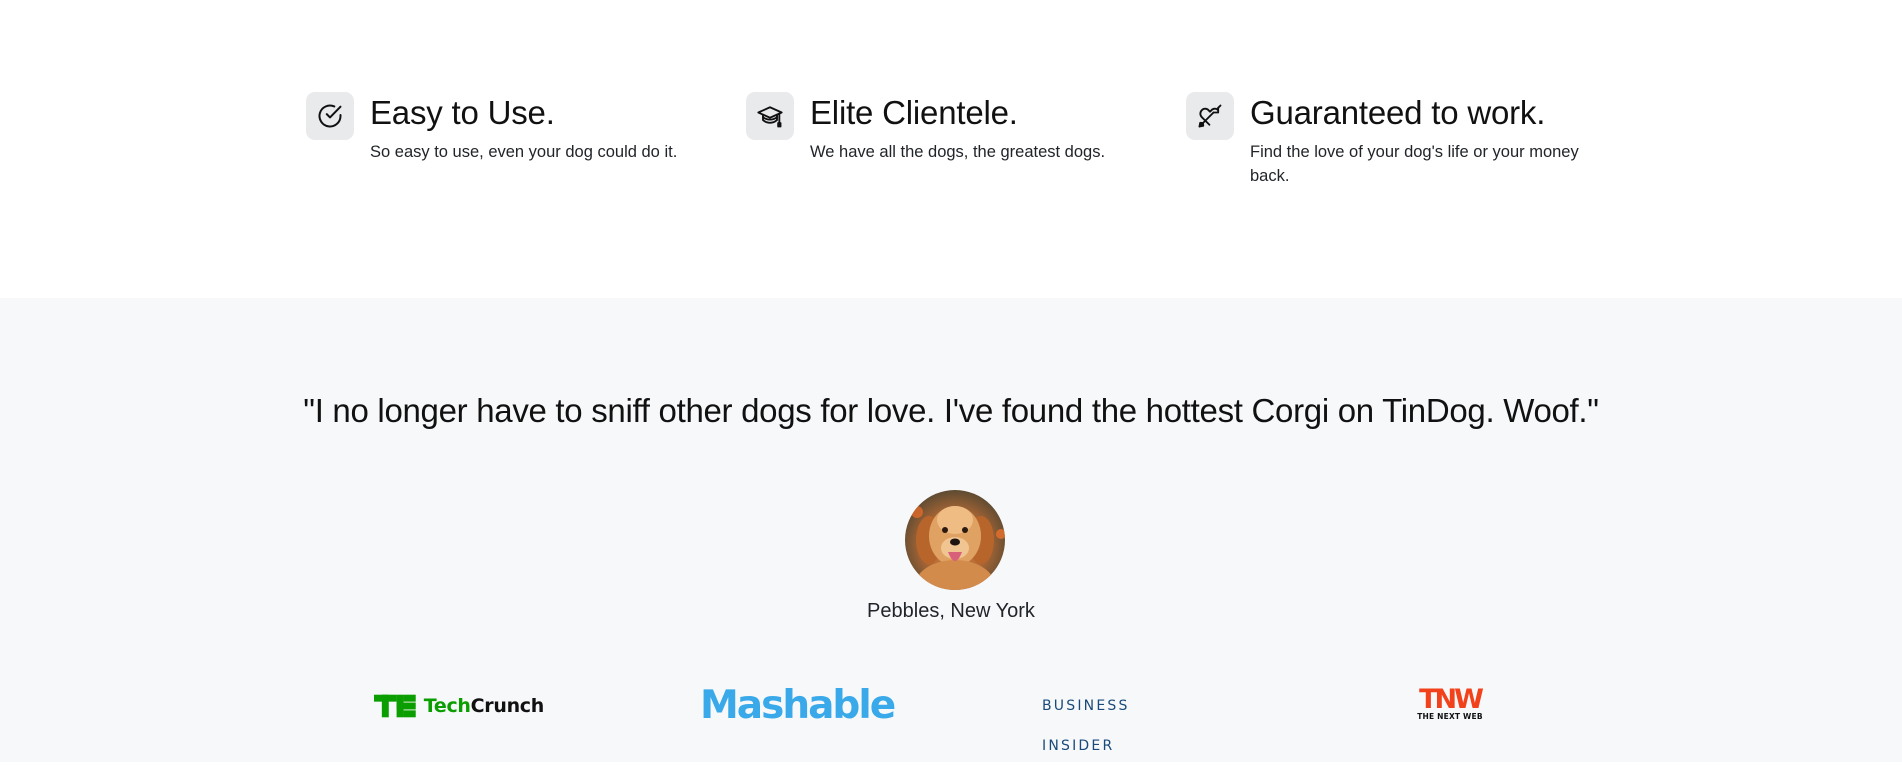 This screenshot has width=1902, height=766. What do you see at coordinates (1086, 726) in the screenshot?
I see `business-insider-logo: BUSINESS INSIDER` at bounding box center [1086, 726].